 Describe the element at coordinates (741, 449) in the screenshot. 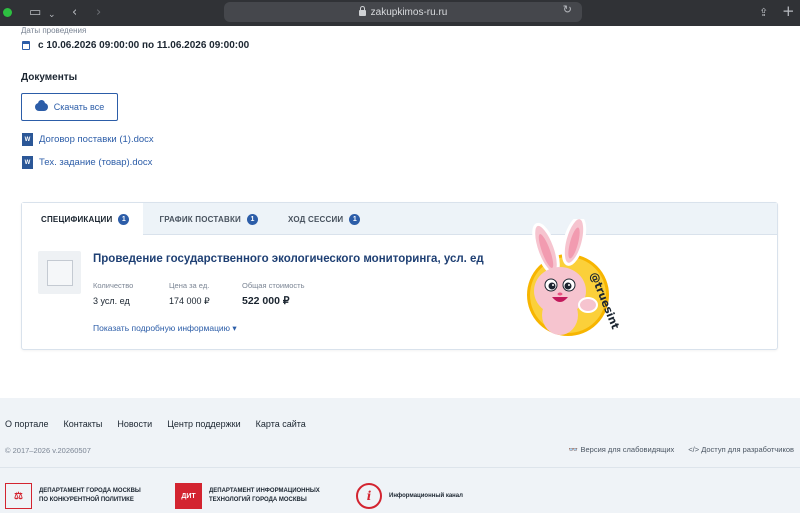

I see `developers-link: </> Доступ для разработчиков` at that location.